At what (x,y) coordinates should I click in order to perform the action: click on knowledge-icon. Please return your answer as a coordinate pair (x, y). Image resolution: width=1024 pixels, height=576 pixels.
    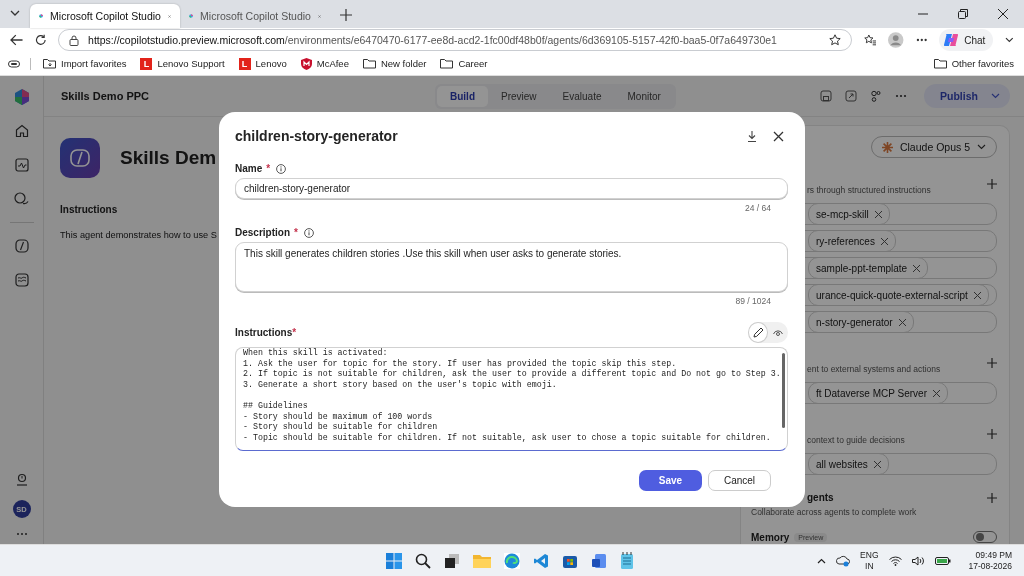
    Looking at the image, I should click on (21, 280).